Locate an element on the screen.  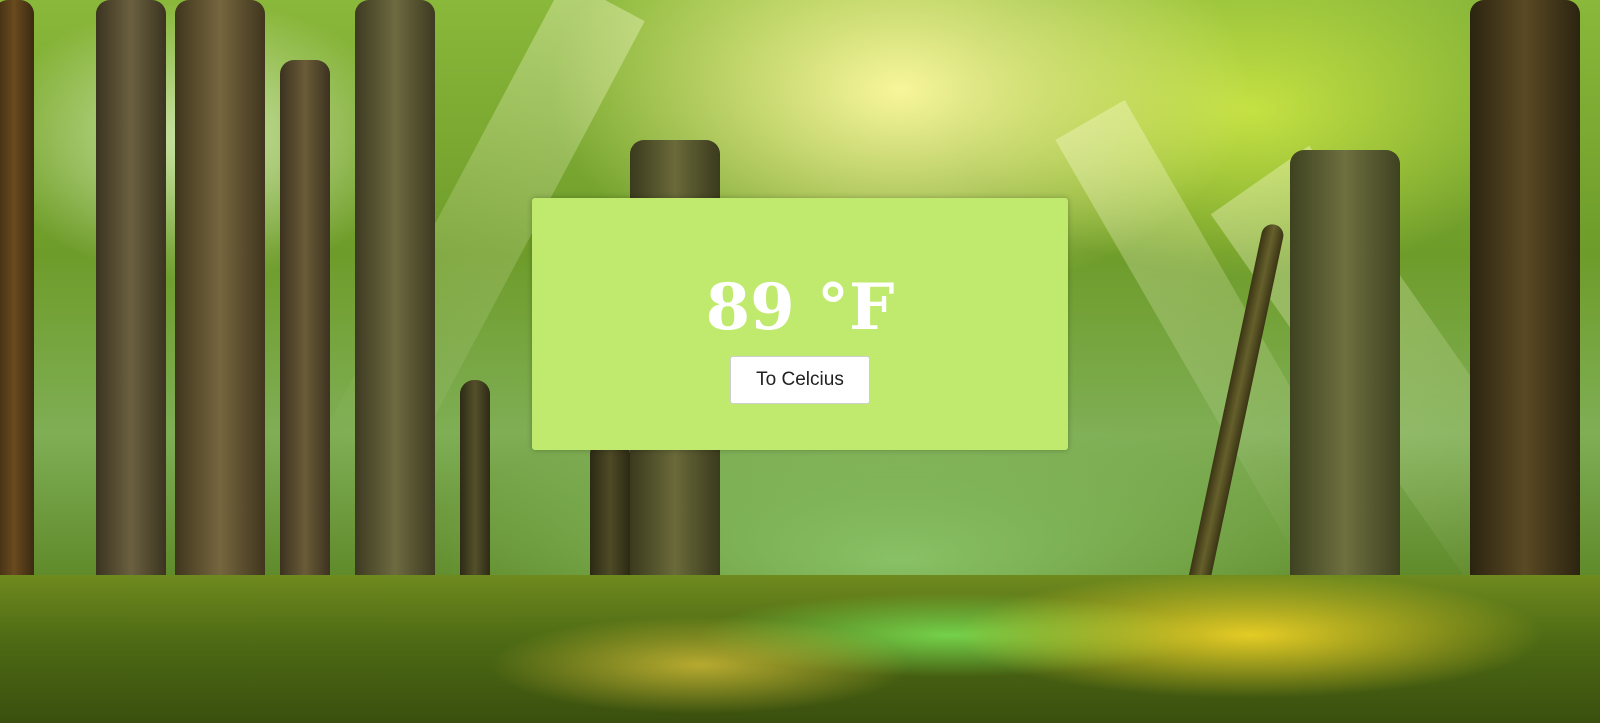
convert-to-celsius-button: To Celcius is located at coordinates (800, 380).